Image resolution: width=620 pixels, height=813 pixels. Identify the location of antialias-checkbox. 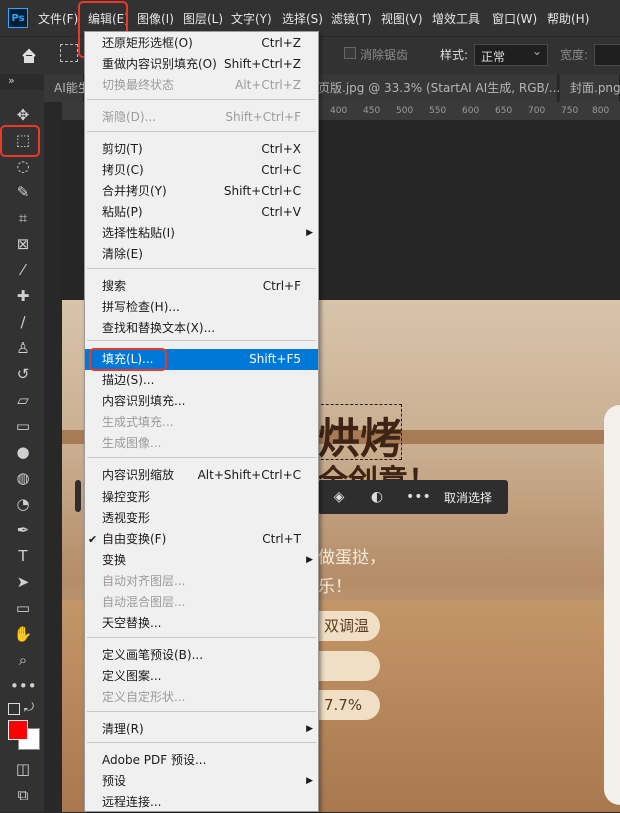
(350, 53).